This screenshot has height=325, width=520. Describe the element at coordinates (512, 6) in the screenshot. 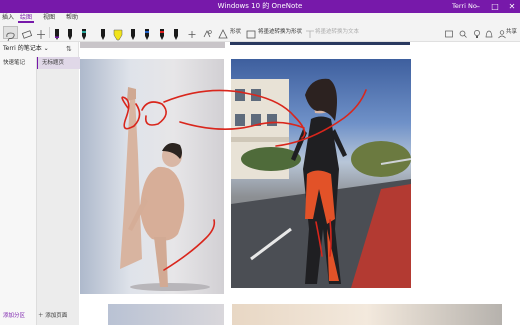

I see `close-icon: ✕` at that location.